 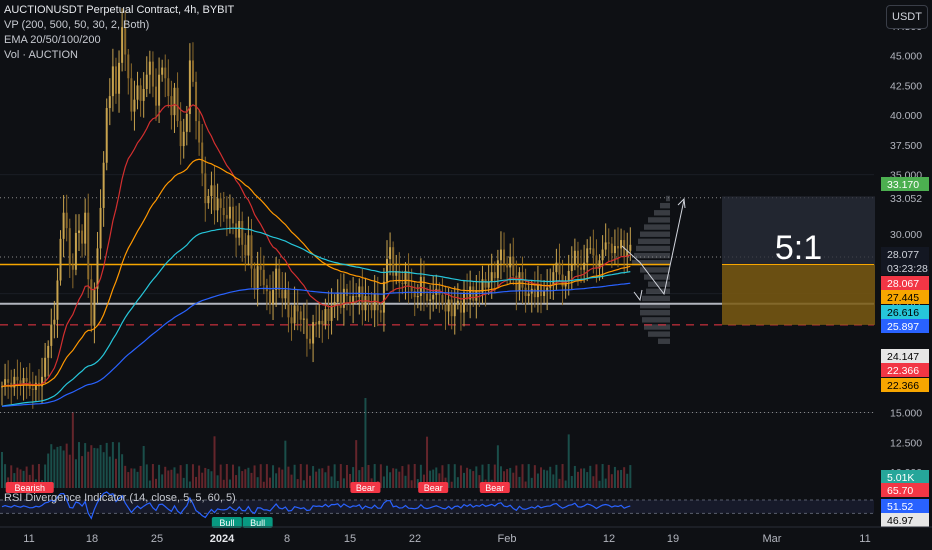 I want to click on legend-ema: EMA 20/50/100/200, so click(x=119, y=40).